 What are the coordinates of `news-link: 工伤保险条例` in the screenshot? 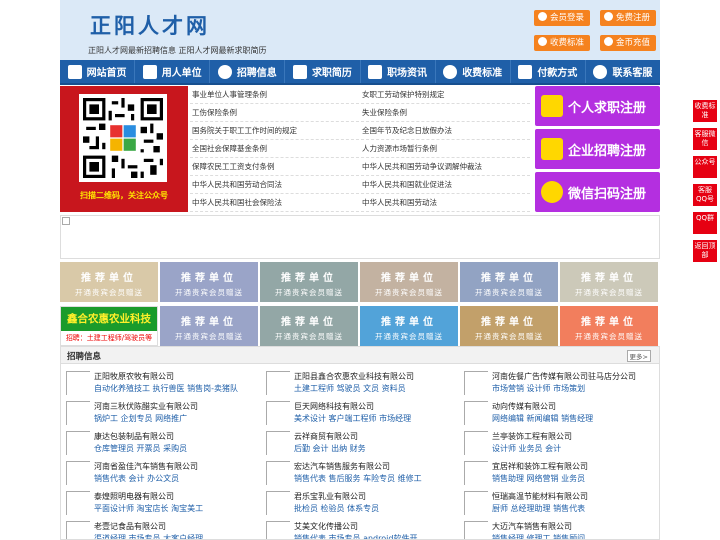 It's located at (275, 112).